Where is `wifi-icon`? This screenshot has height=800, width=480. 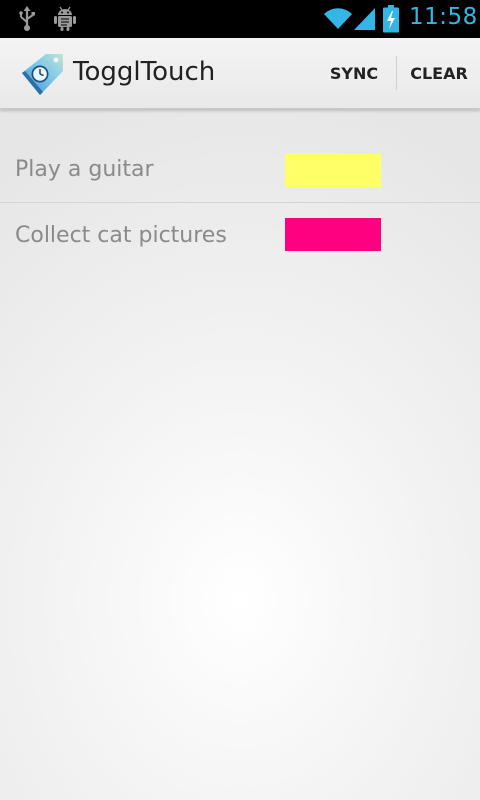
wifi-icon is located at coordinates (338, 19).